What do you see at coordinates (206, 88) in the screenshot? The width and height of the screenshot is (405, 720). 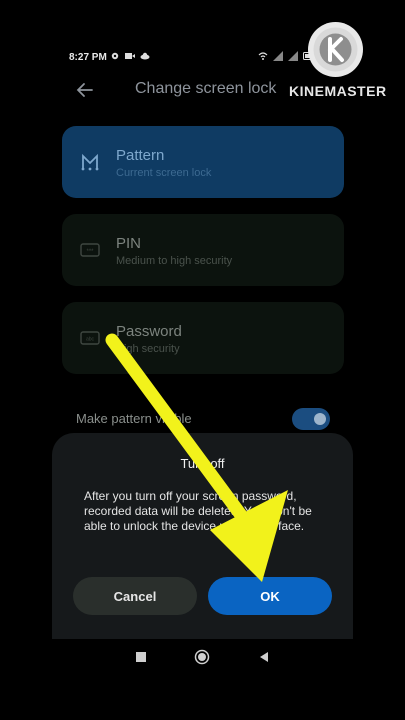 I see `page-title: Change screen lock` at bounding box center [206, 88].